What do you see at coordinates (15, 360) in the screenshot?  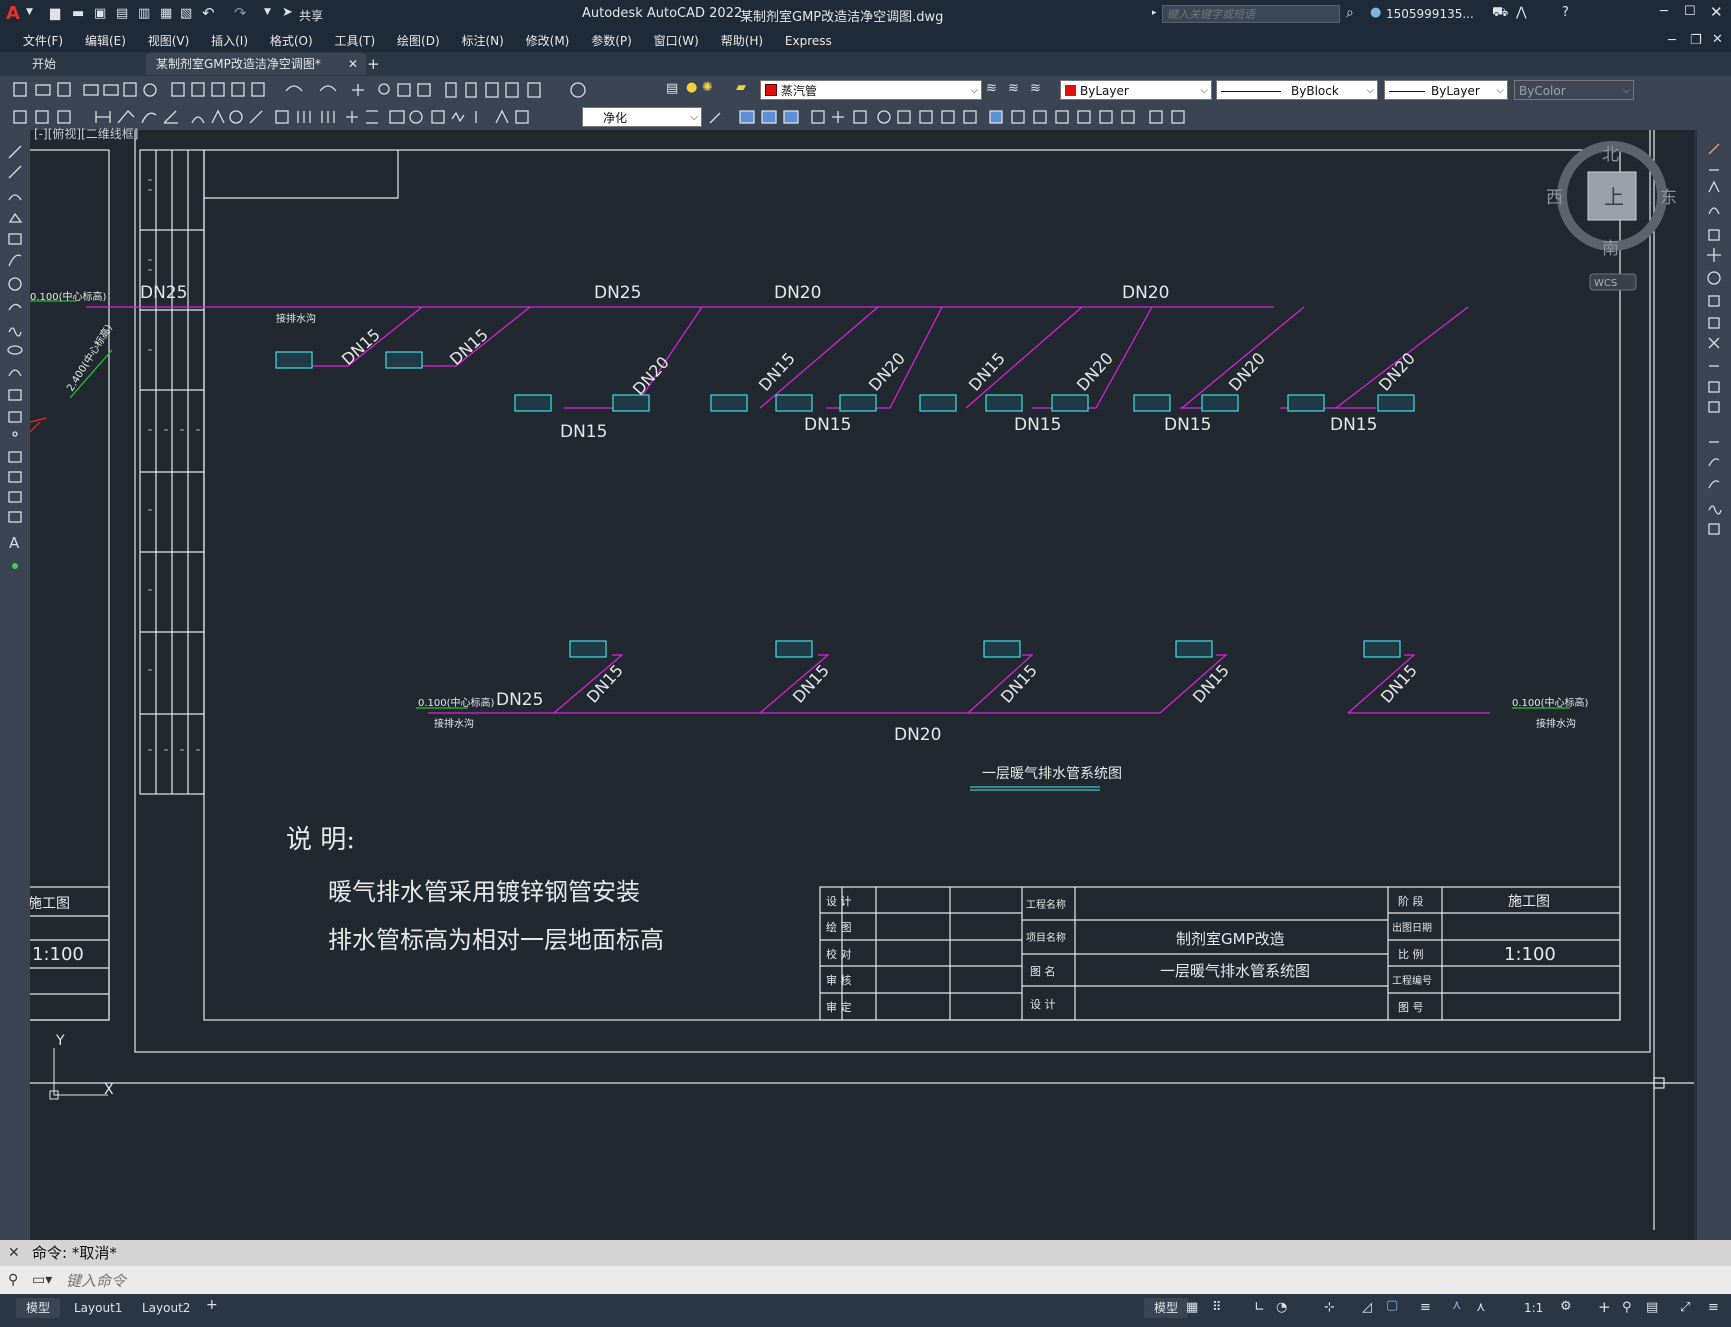 I see `draw-tool-icons: A` at bounding box center [15, 360].